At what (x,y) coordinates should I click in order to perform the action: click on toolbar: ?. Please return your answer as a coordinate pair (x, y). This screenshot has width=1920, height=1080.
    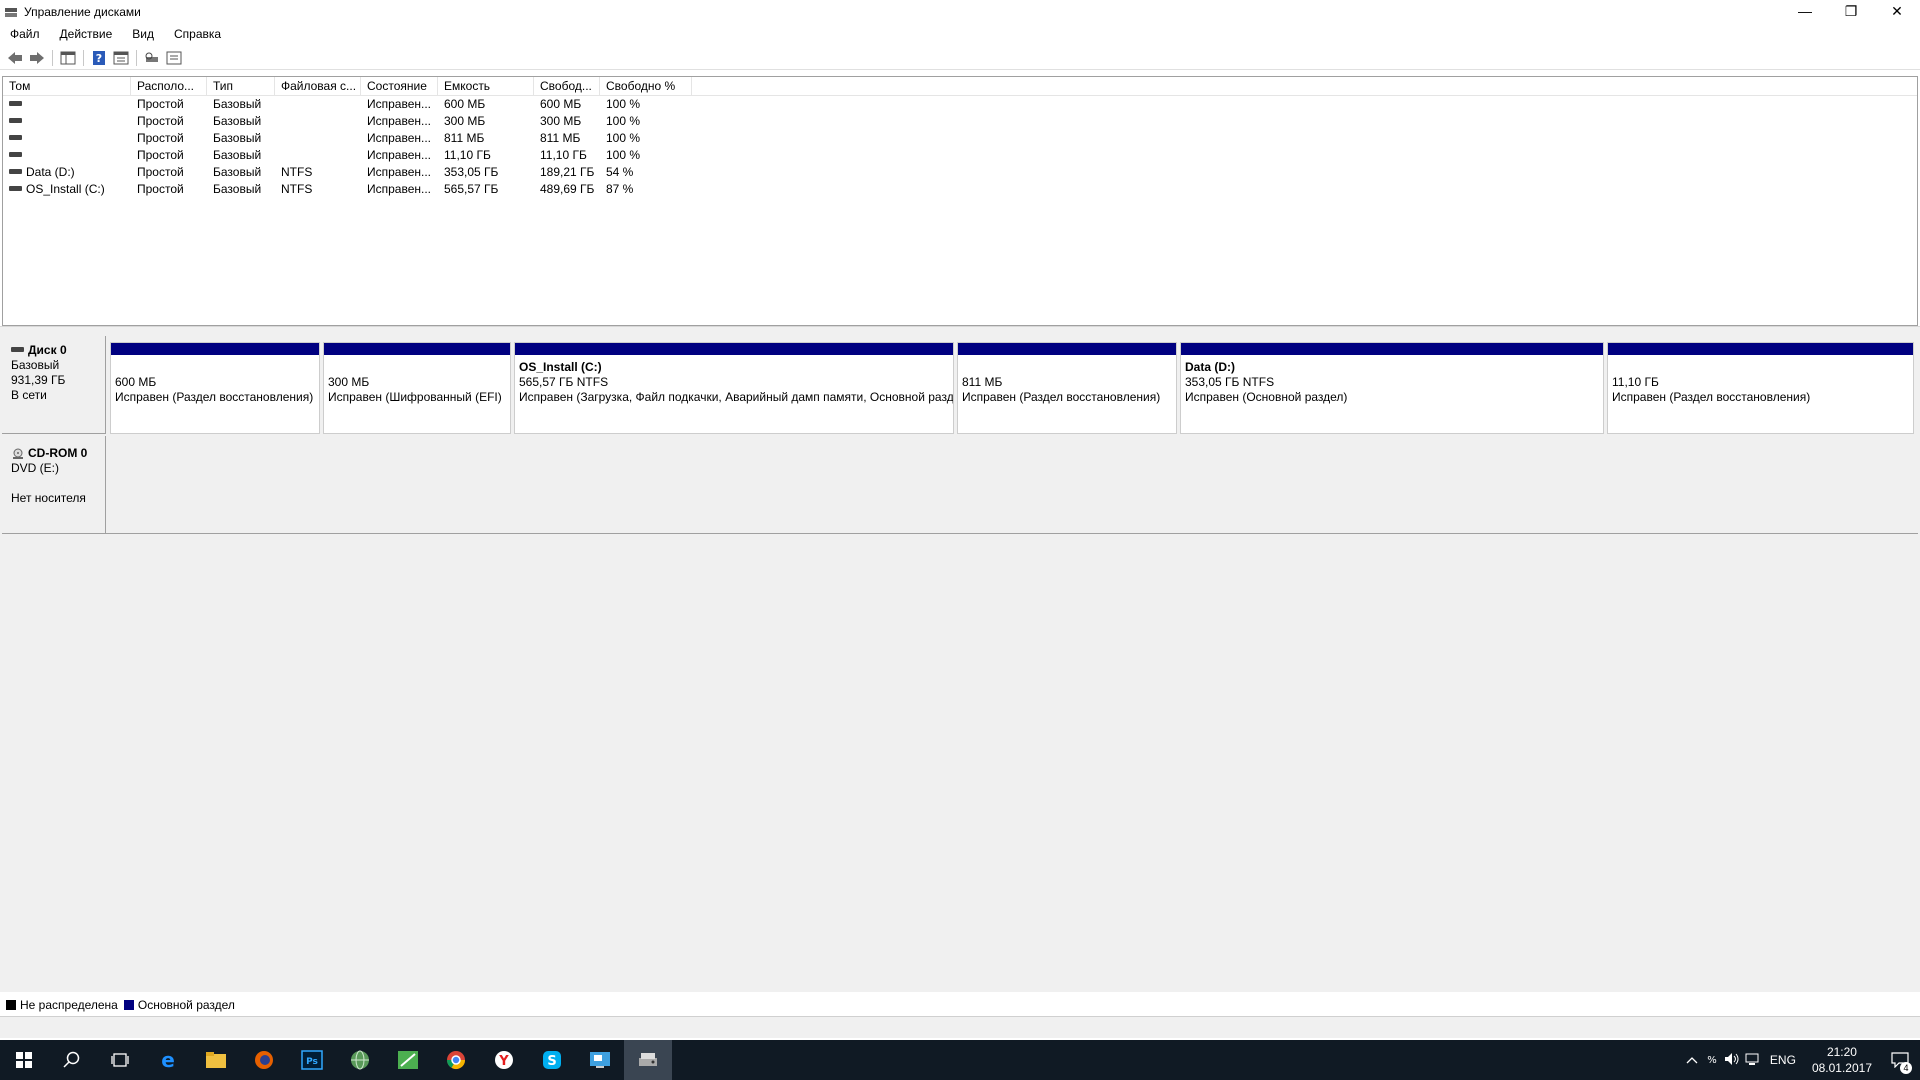
    Looking at the image, I should click on (960, 58).